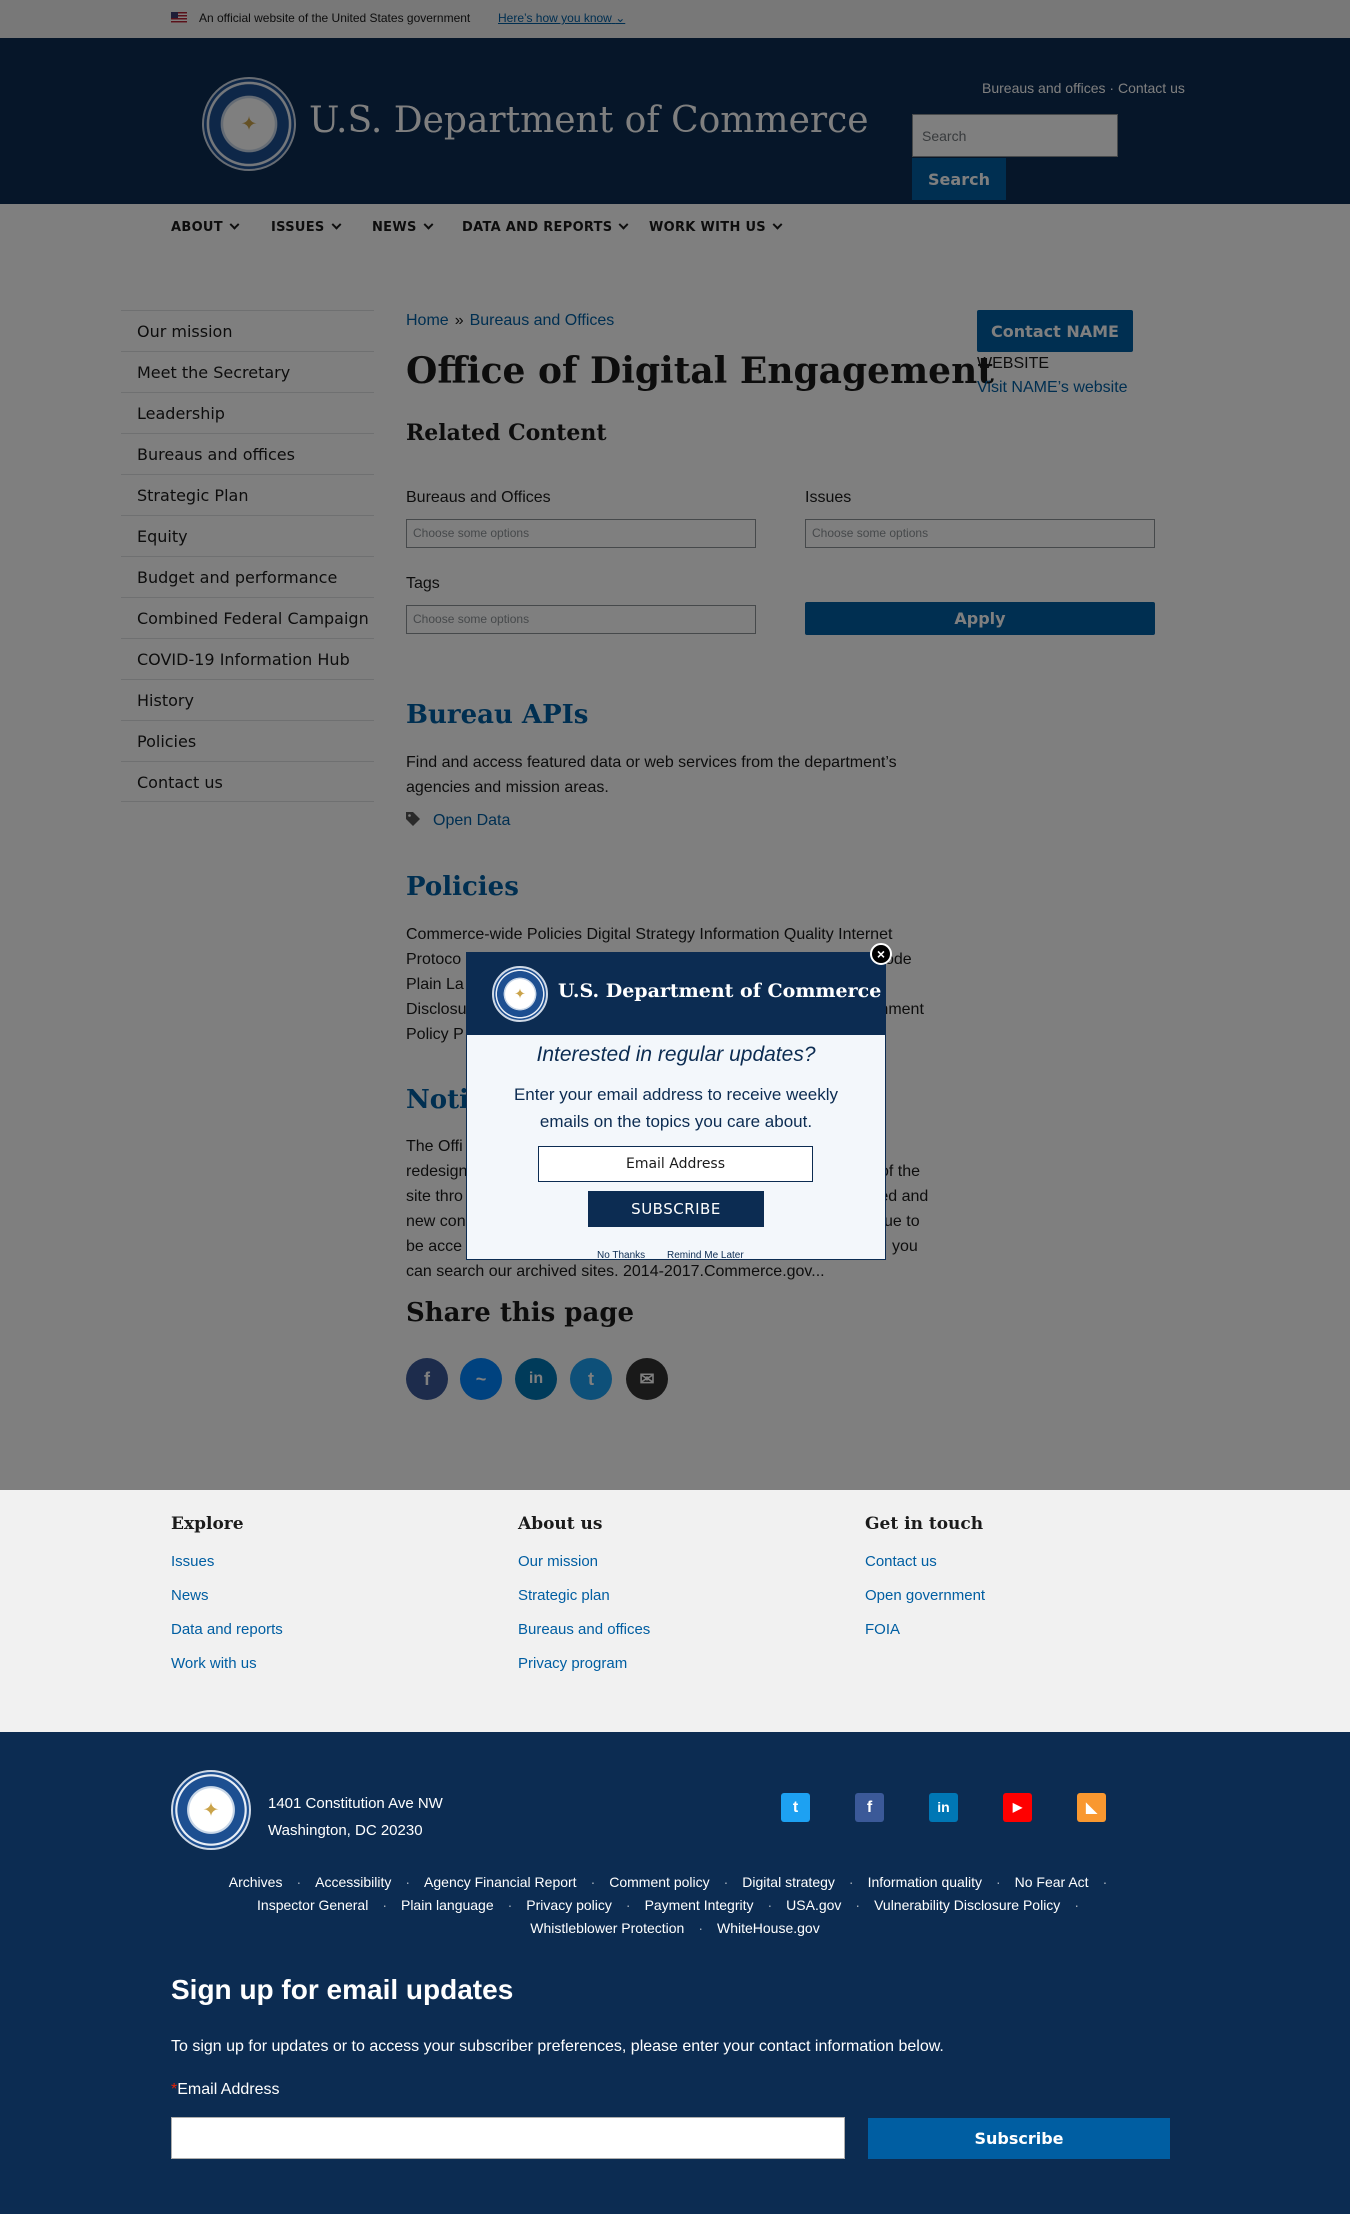 The width and height of the screenshot is (1350, 2214). Describe the element at coordinates (497, 715) in the screenshot. I see `bureau-apis-heading: Bureau APIs` at that location.